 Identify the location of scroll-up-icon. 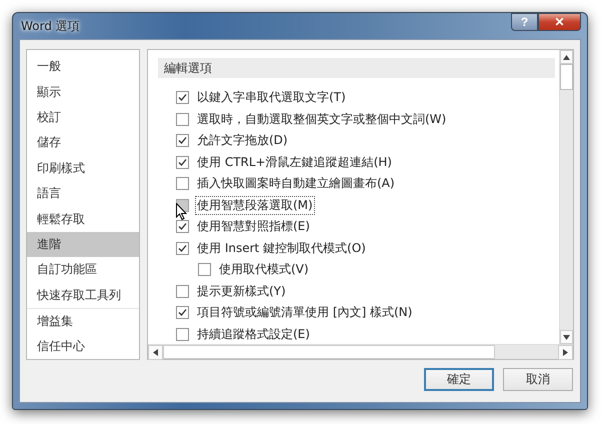
(566, 57).